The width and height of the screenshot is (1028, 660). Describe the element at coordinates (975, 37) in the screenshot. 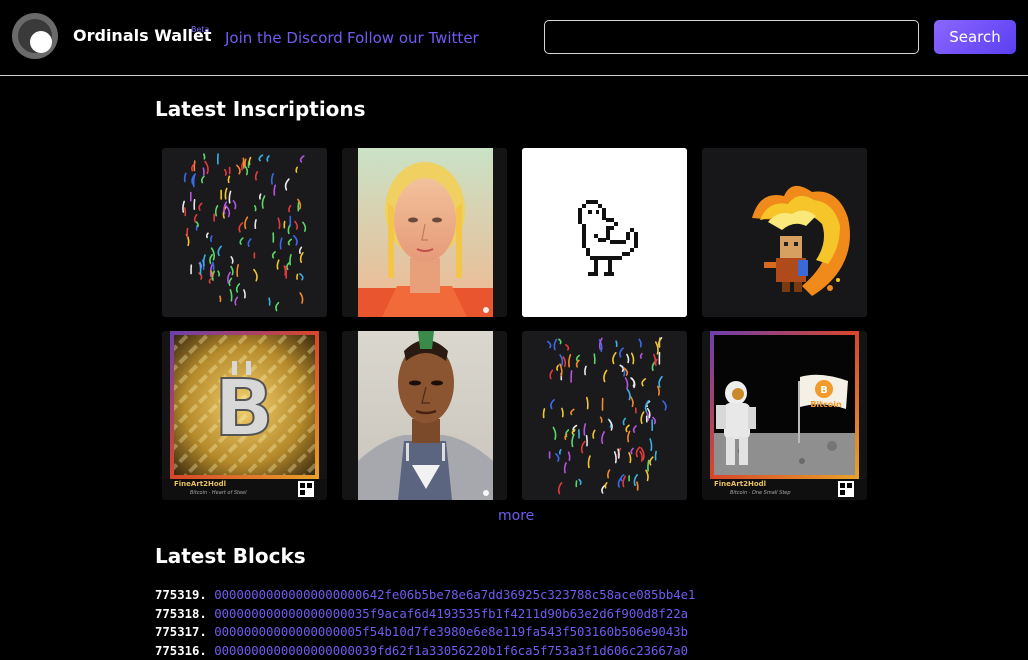

I see `search-button: Search` at that location.